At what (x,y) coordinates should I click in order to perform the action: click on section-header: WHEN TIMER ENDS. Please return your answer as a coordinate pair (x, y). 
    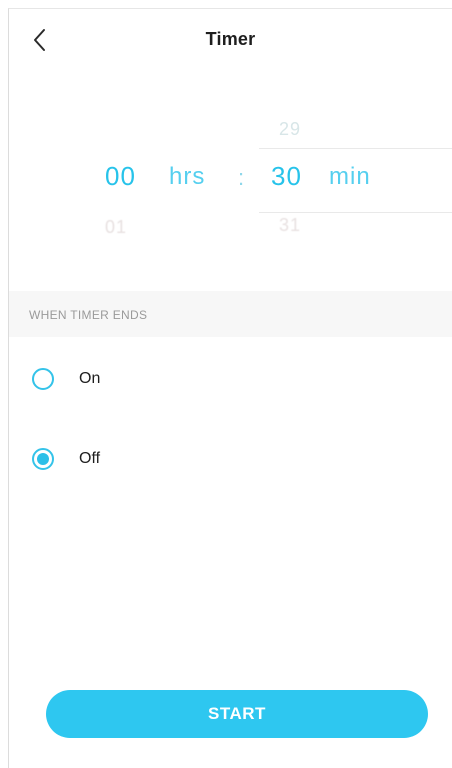
    Looking at the image, I should click on (230, 314).